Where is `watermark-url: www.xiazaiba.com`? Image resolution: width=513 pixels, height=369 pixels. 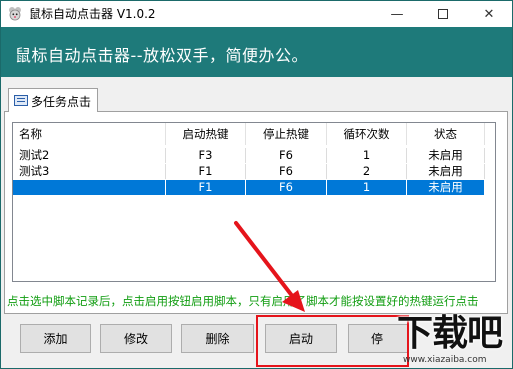
watermark-url: www.xiazaiba.com is located at coordinates (445, 360).